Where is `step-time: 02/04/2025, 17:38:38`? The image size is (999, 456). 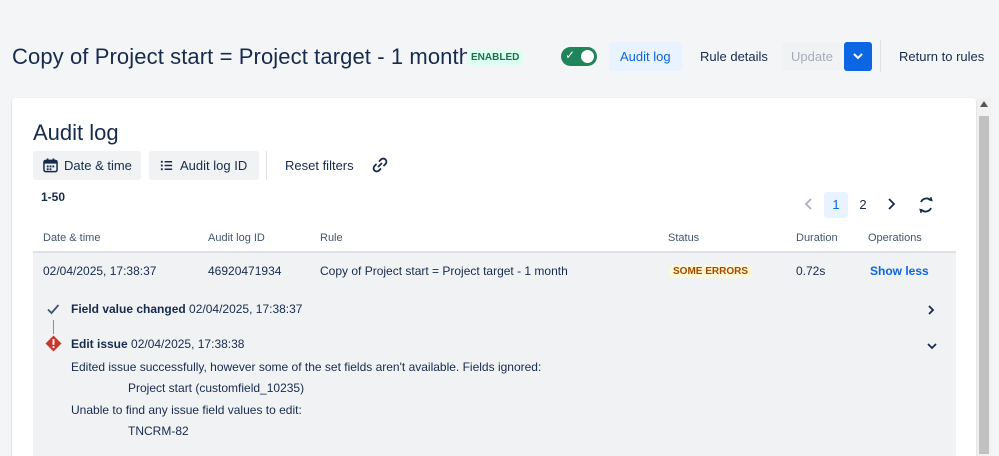
step-time: 02/04/2025, 17:38:38 is located at coordinates (188, 344).